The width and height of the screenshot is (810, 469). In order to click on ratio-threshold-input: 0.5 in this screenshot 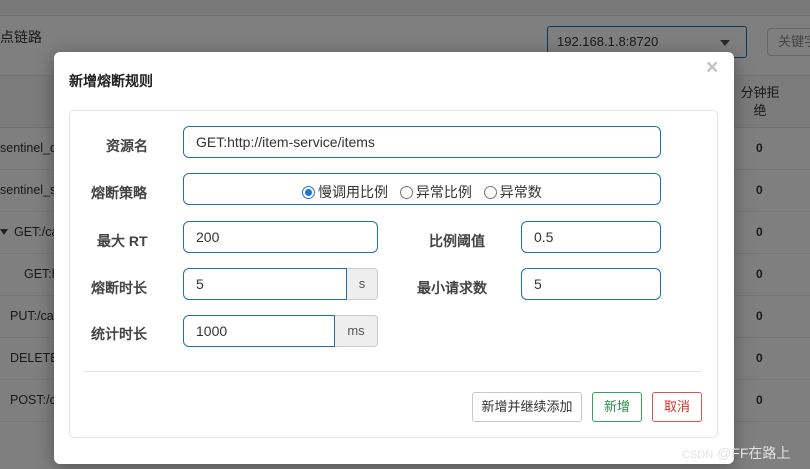, I will do `click(591, 237)`.